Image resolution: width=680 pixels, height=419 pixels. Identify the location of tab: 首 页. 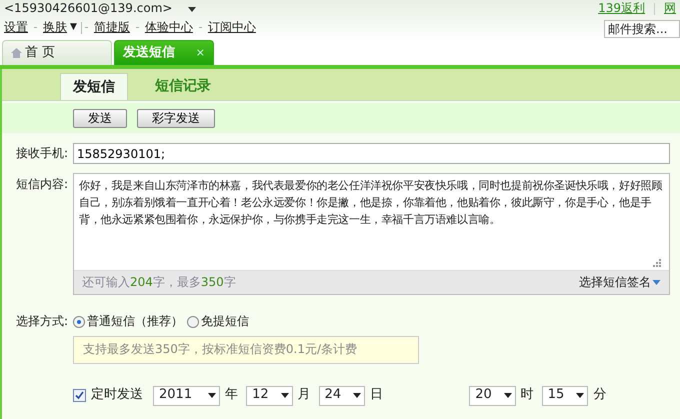
(57, 52).